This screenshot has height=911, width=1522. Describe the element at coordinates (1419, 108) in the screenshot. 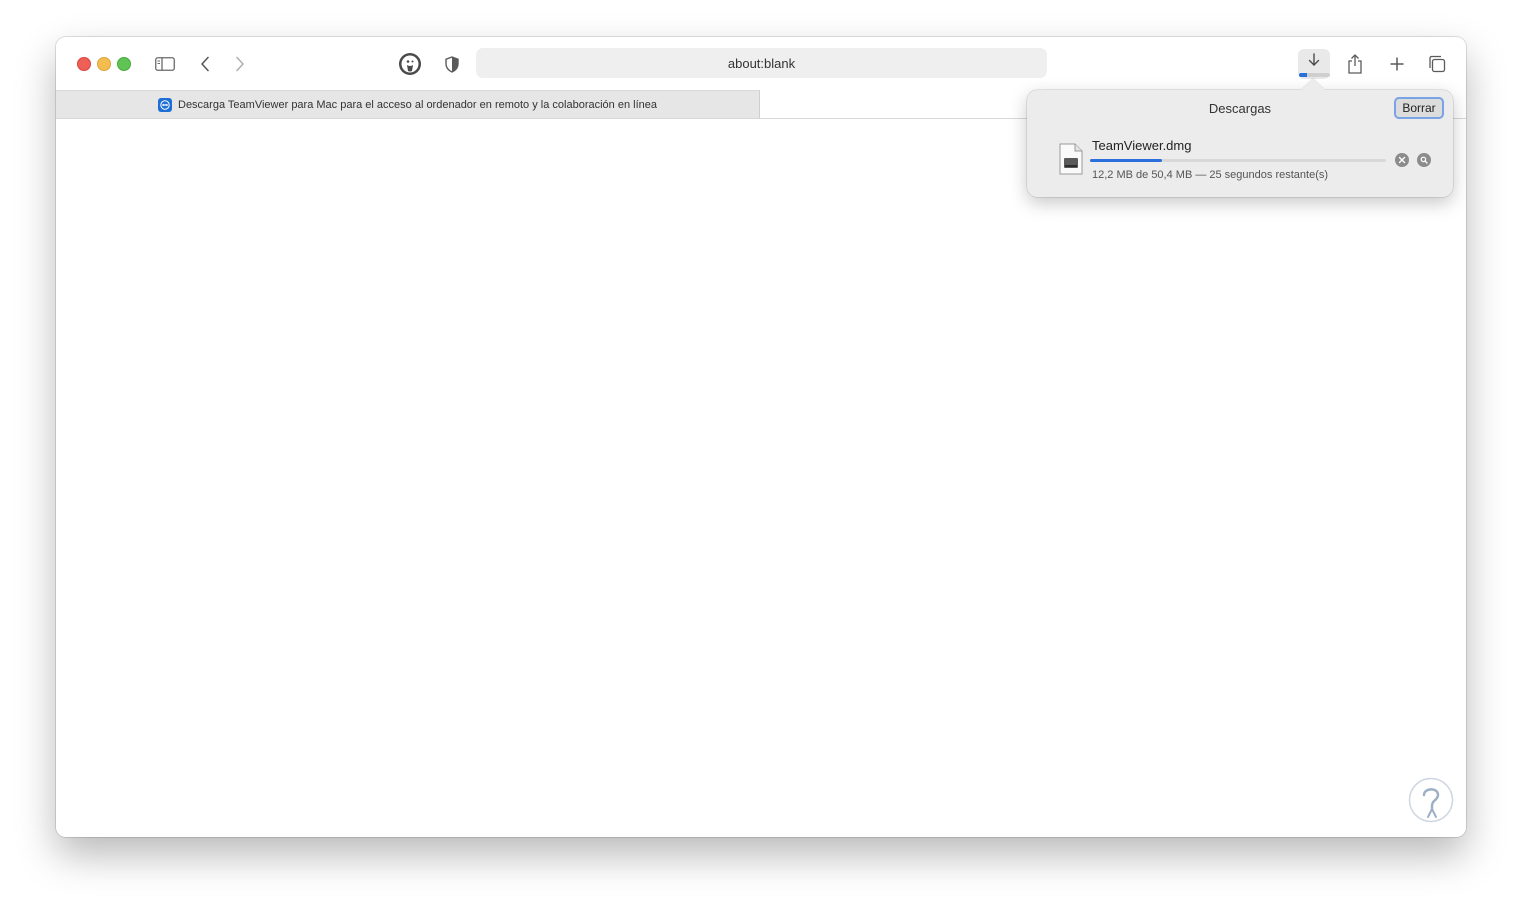

I see `clear-downloads-button: Borrar` at that location.